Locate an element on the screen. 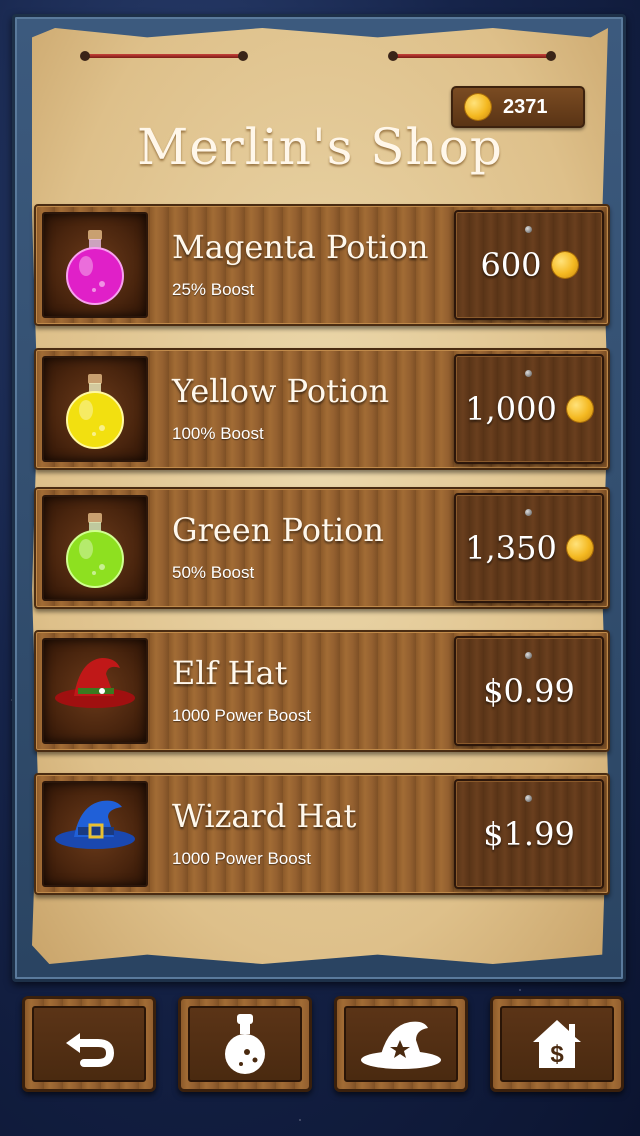  item-price: 1,000 is located at coordinates (511, 409).